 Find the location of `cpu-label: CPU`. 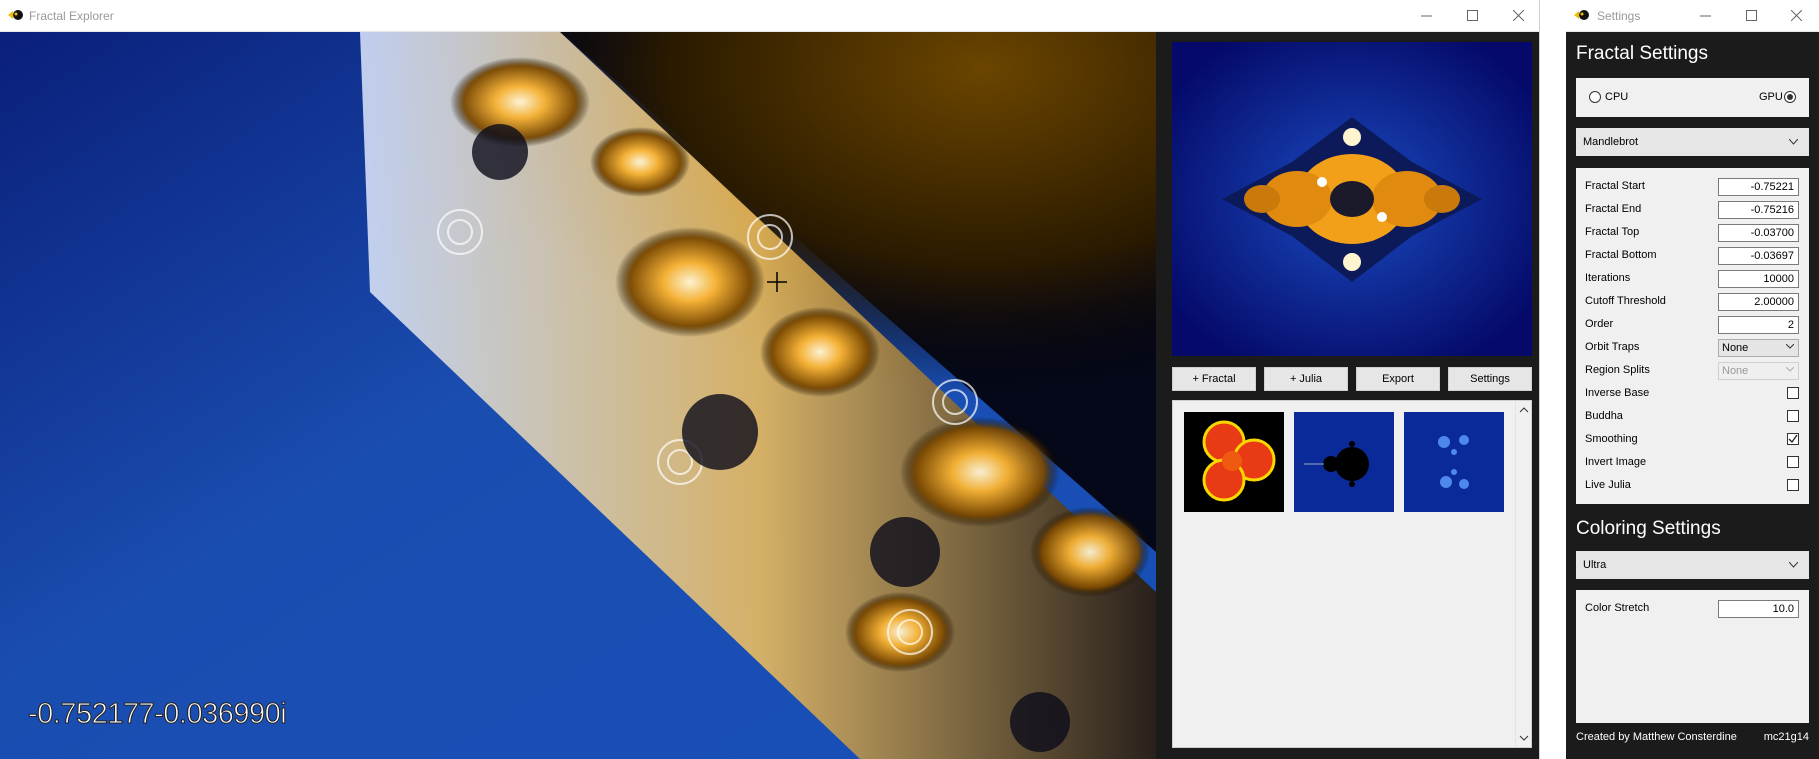

cpu-label: CPU is located at coordinates (1617, 97).